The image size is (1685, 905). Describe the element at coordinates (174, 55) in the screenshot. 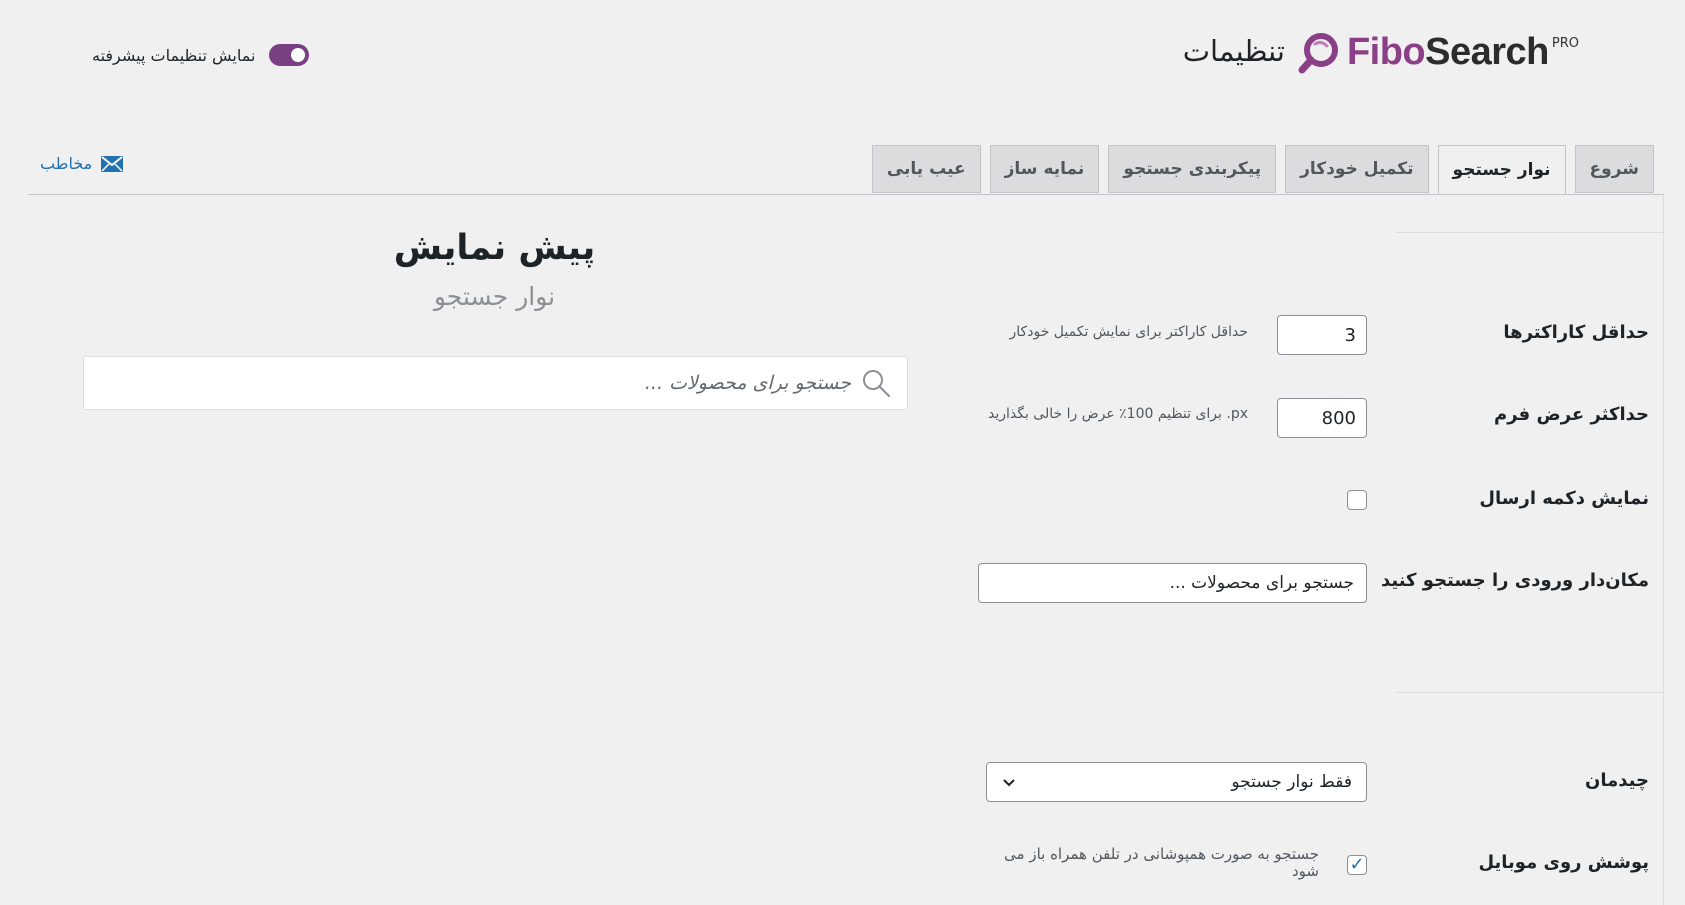

I see `advanced-settings-label: نمایش تنظیمات پیشرفته` at that location.